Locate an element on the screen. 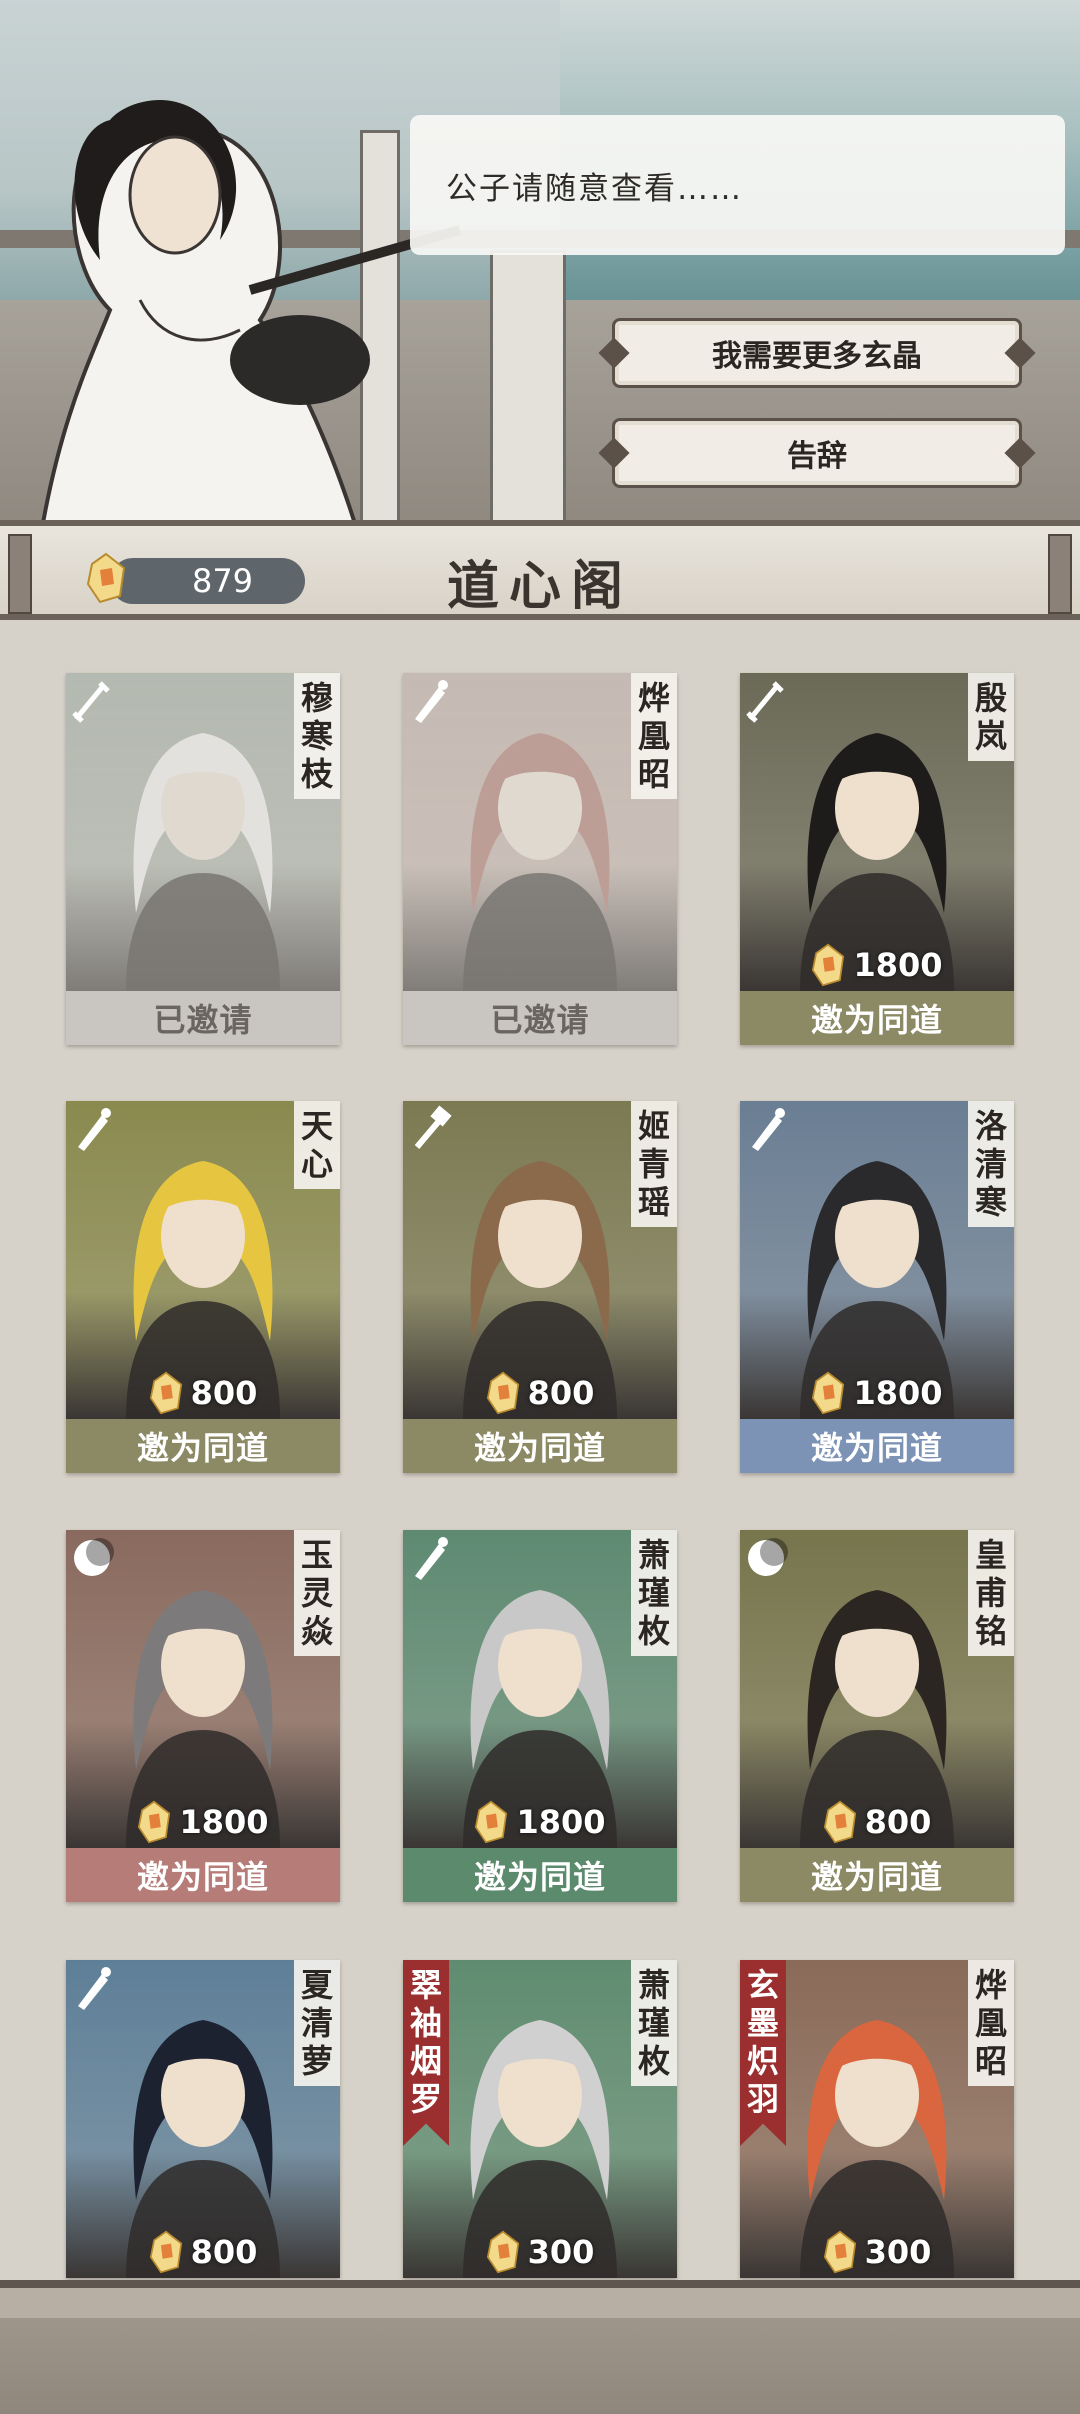  pillar is located at coordinates (528, 395).